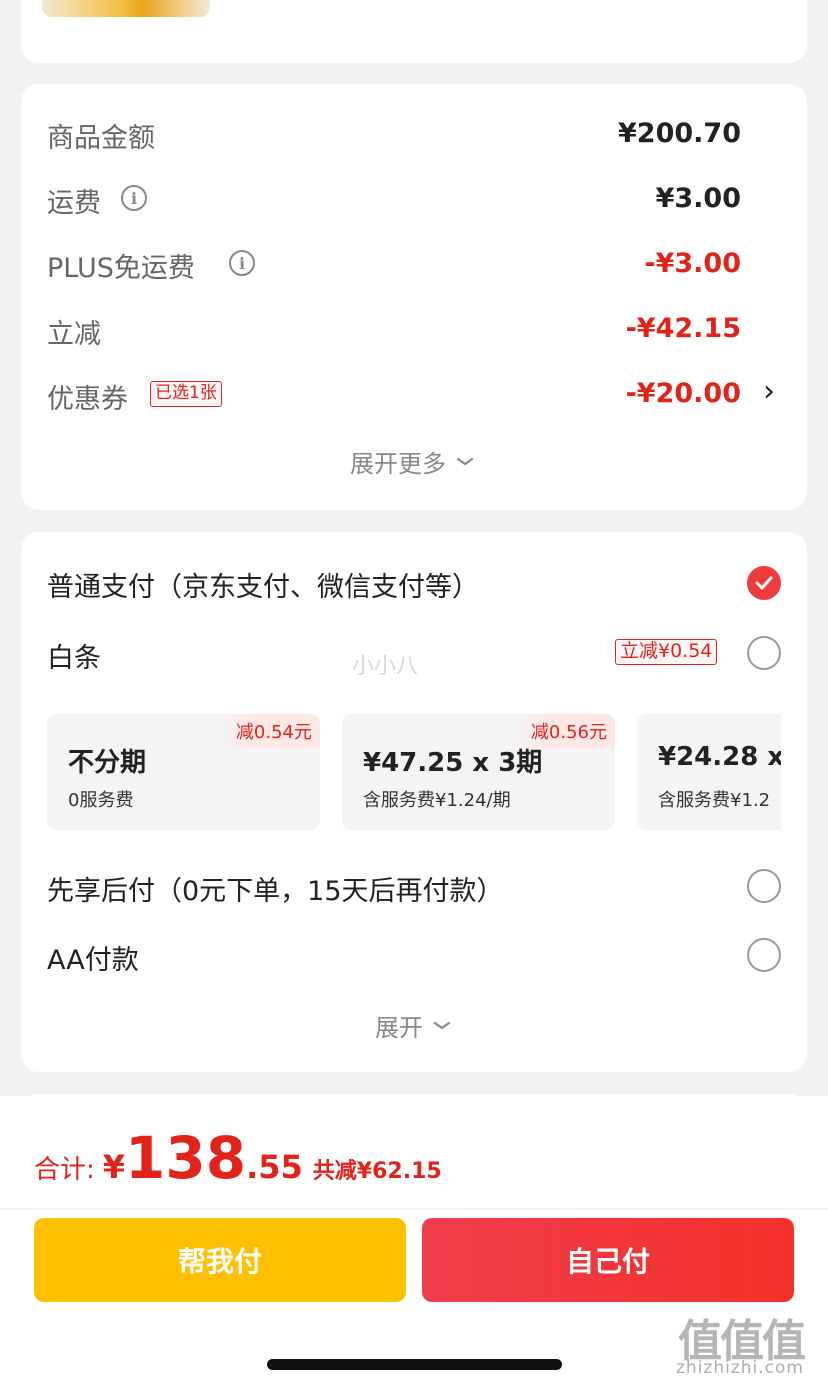 The height and width of the screenshot is (1388, 828). I want to click on summary-label-coupon: 优惠券, so click(87, 396).